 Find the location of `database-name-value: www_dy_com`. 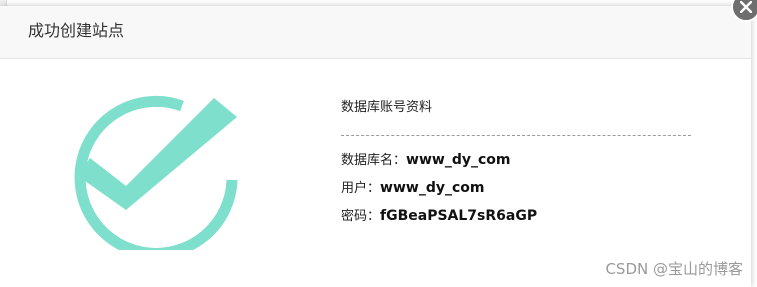

database-name-value: www_dy_com is located at coordinates (458, 160).